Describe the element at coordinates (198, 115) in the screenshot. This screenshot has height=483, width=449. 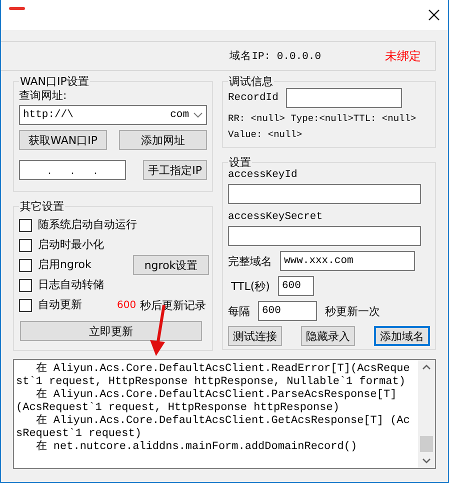
I see `caret-icon` at that location.